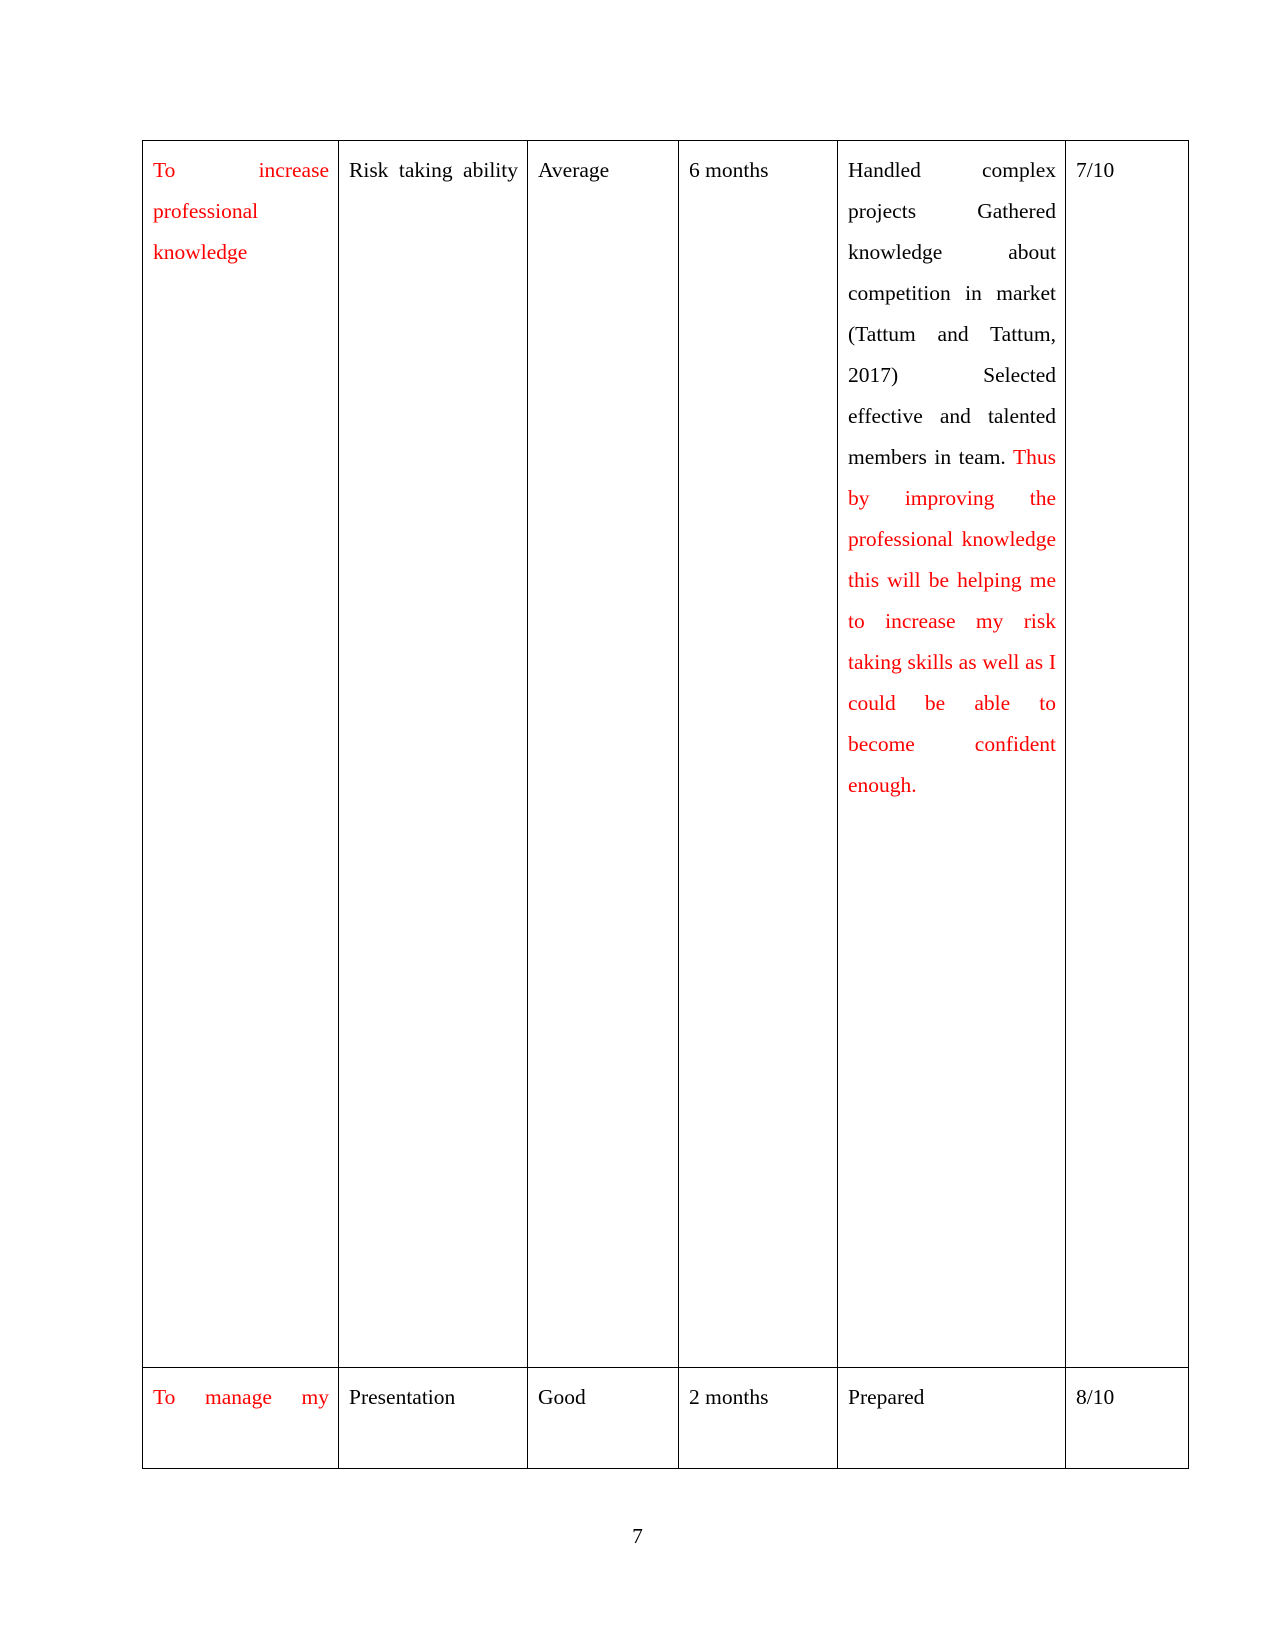 This screenshot has height=1651, width=1275. What do you see at coordinates (603, 1418) in the screenshot?
I see `cell-current-level: Good` at bounding box center [603, 1418].